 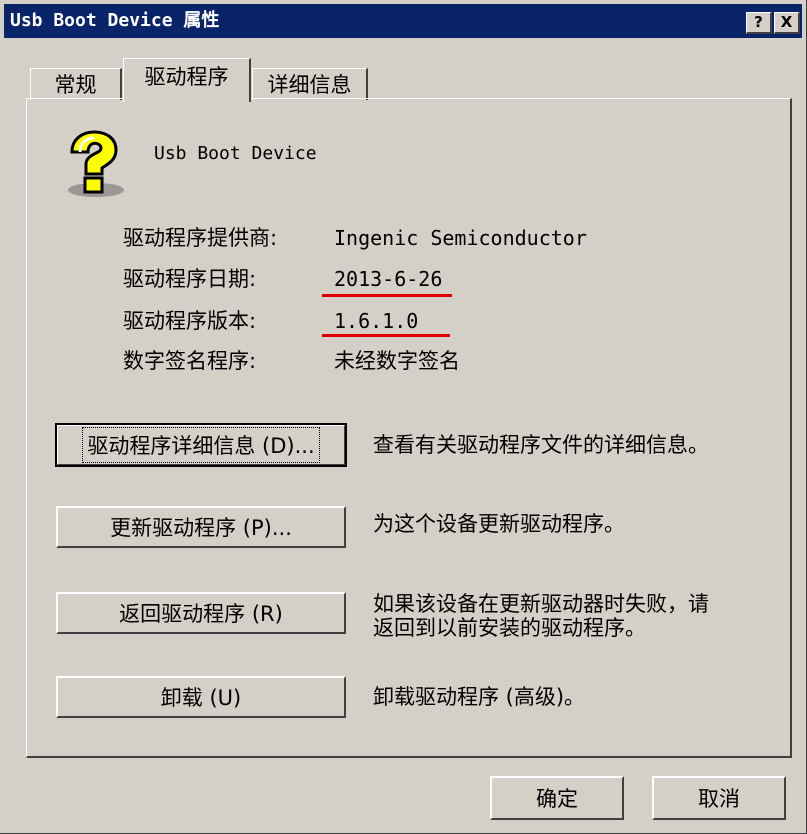 What do you see at coordinates (186, 77) in the screenshot?
I see `tab-driver-label: 驱动程序` at bounding box center [186, 77].